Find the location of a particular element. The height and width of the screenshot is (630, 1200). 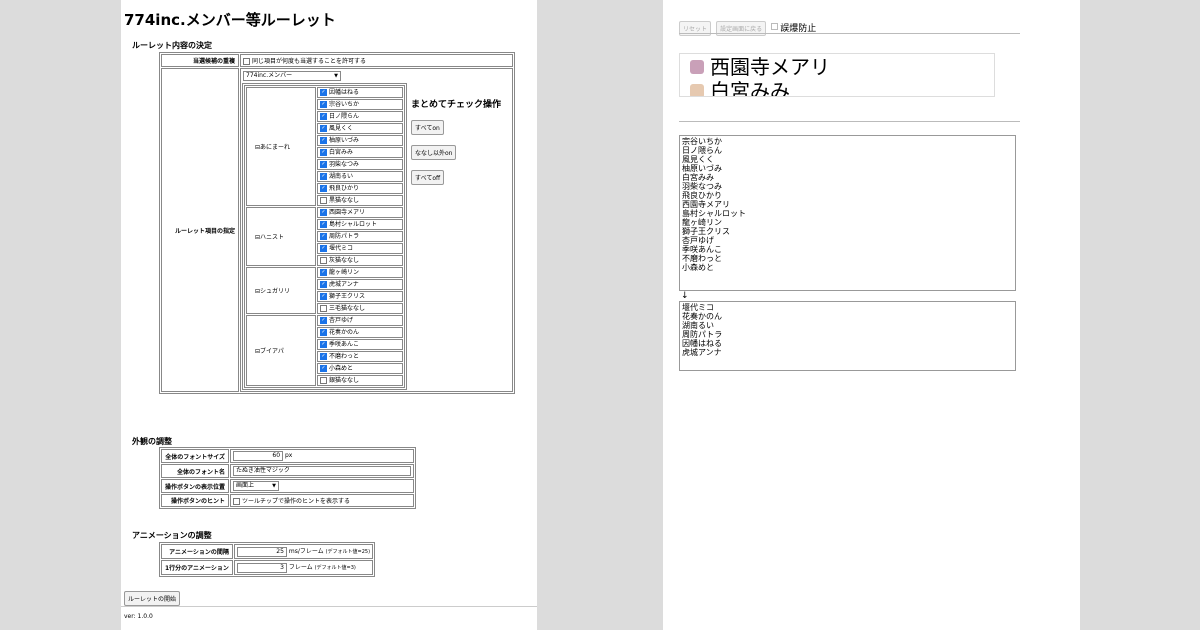

button-pos-select: 画面上 ▼ is located at coordinates (256, 486).